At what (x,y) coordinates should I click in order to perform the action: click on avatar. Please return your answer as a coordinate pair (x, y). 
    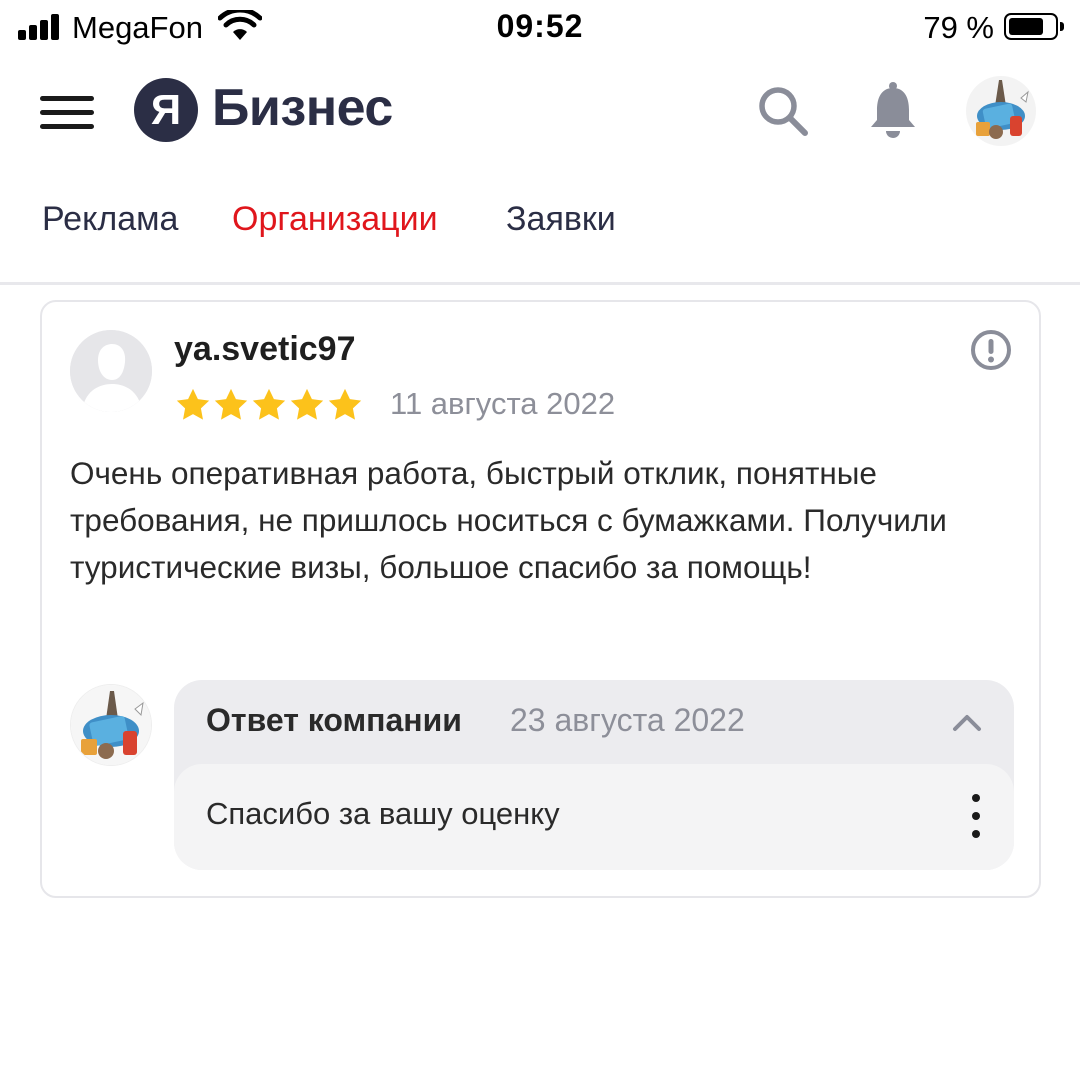
    Looking at the image, I should click on (1001, 111).